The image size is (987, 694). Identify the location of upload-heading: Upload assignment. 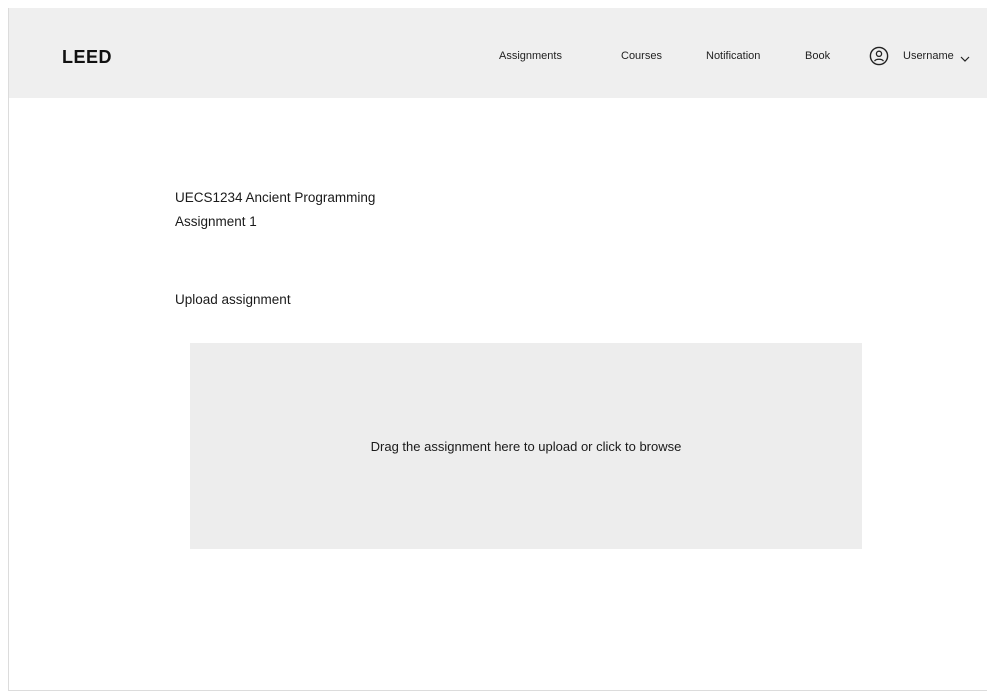
(233, 299).